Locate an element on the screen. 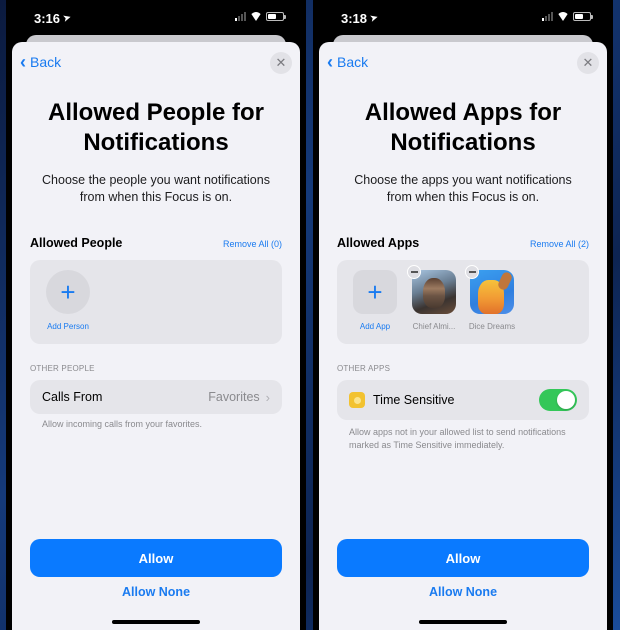 Image resolution: width=620 pixels, height=630 pixels. status-bar: 3:16 ➤ is located at coordinates (156, 18).